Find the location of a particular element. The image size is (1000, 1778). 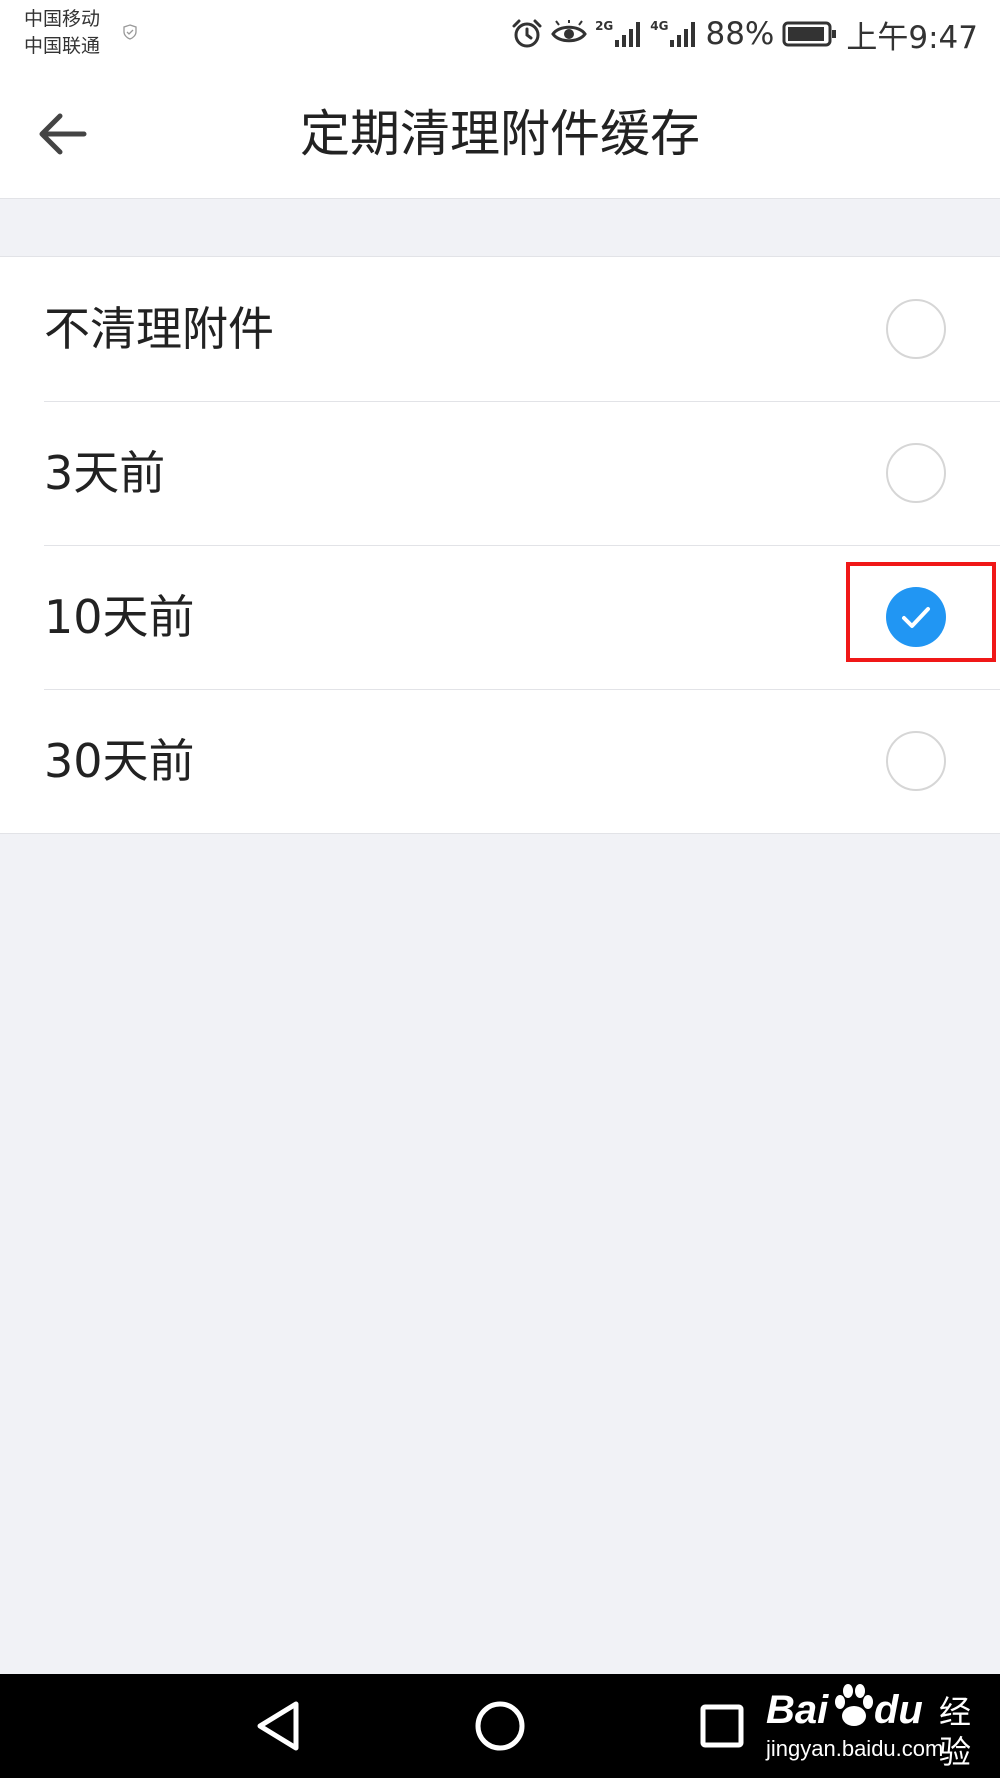

nav-recent-button is located at coordinates (722, 1726).